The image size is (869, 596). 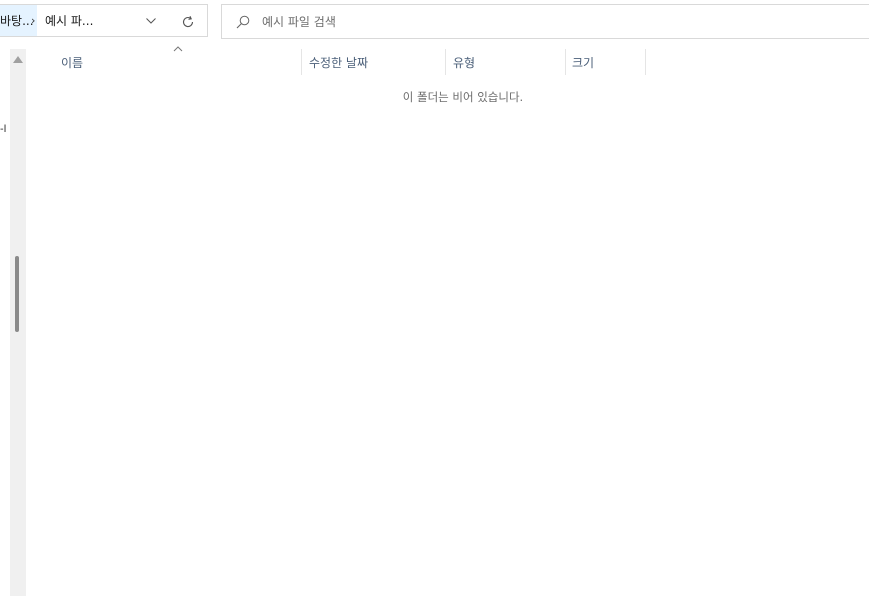 I want to click on chevron-down-icon, so click(x=151, y=21).